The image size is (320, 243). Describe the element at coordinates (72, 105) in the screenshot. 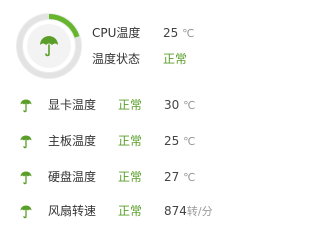

I see `item-name: 显卡温度` at that location.